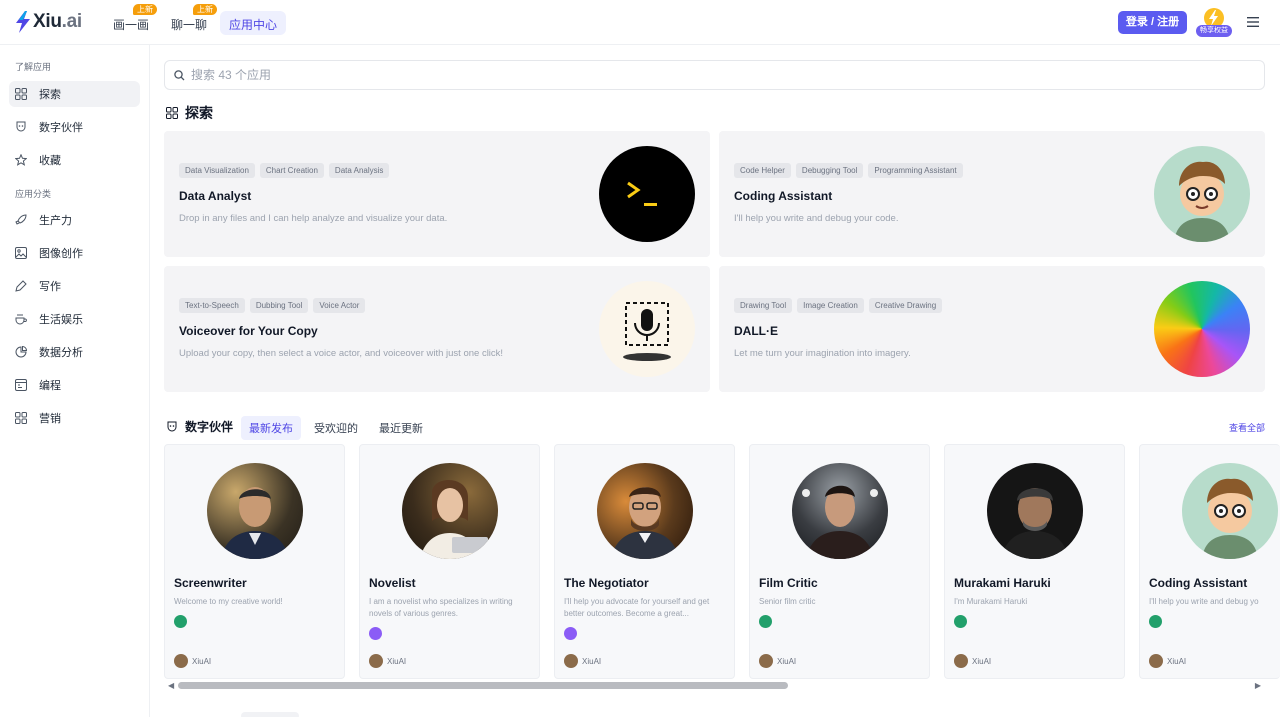  I want to click on sidebar-item-productivity: 生产力, so click(74, 220).